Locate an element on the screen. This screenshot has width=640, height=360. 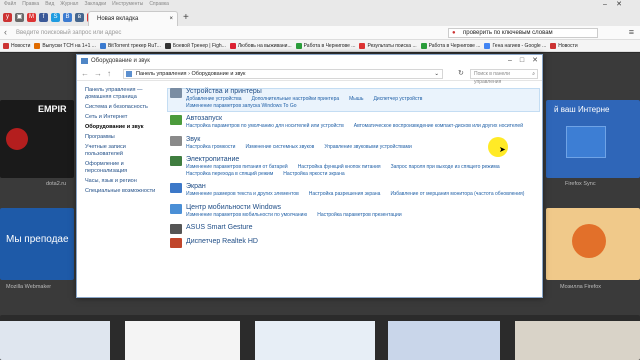
category-title: ASUS Smart Gesture is located at coordinates (362, 227).